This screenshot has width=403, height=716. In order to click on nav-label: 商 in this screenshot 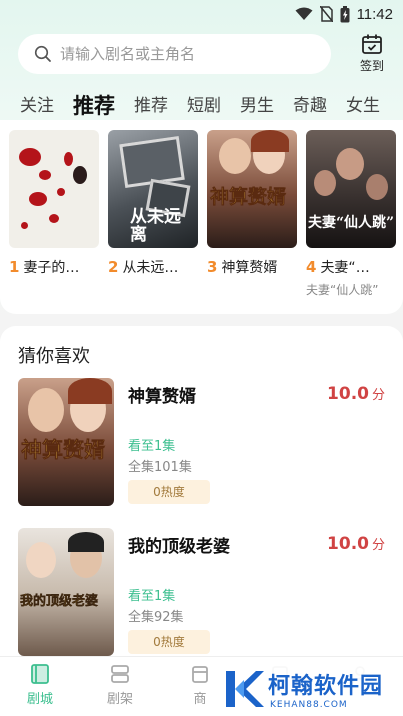, I will do `click(200, 699)`.